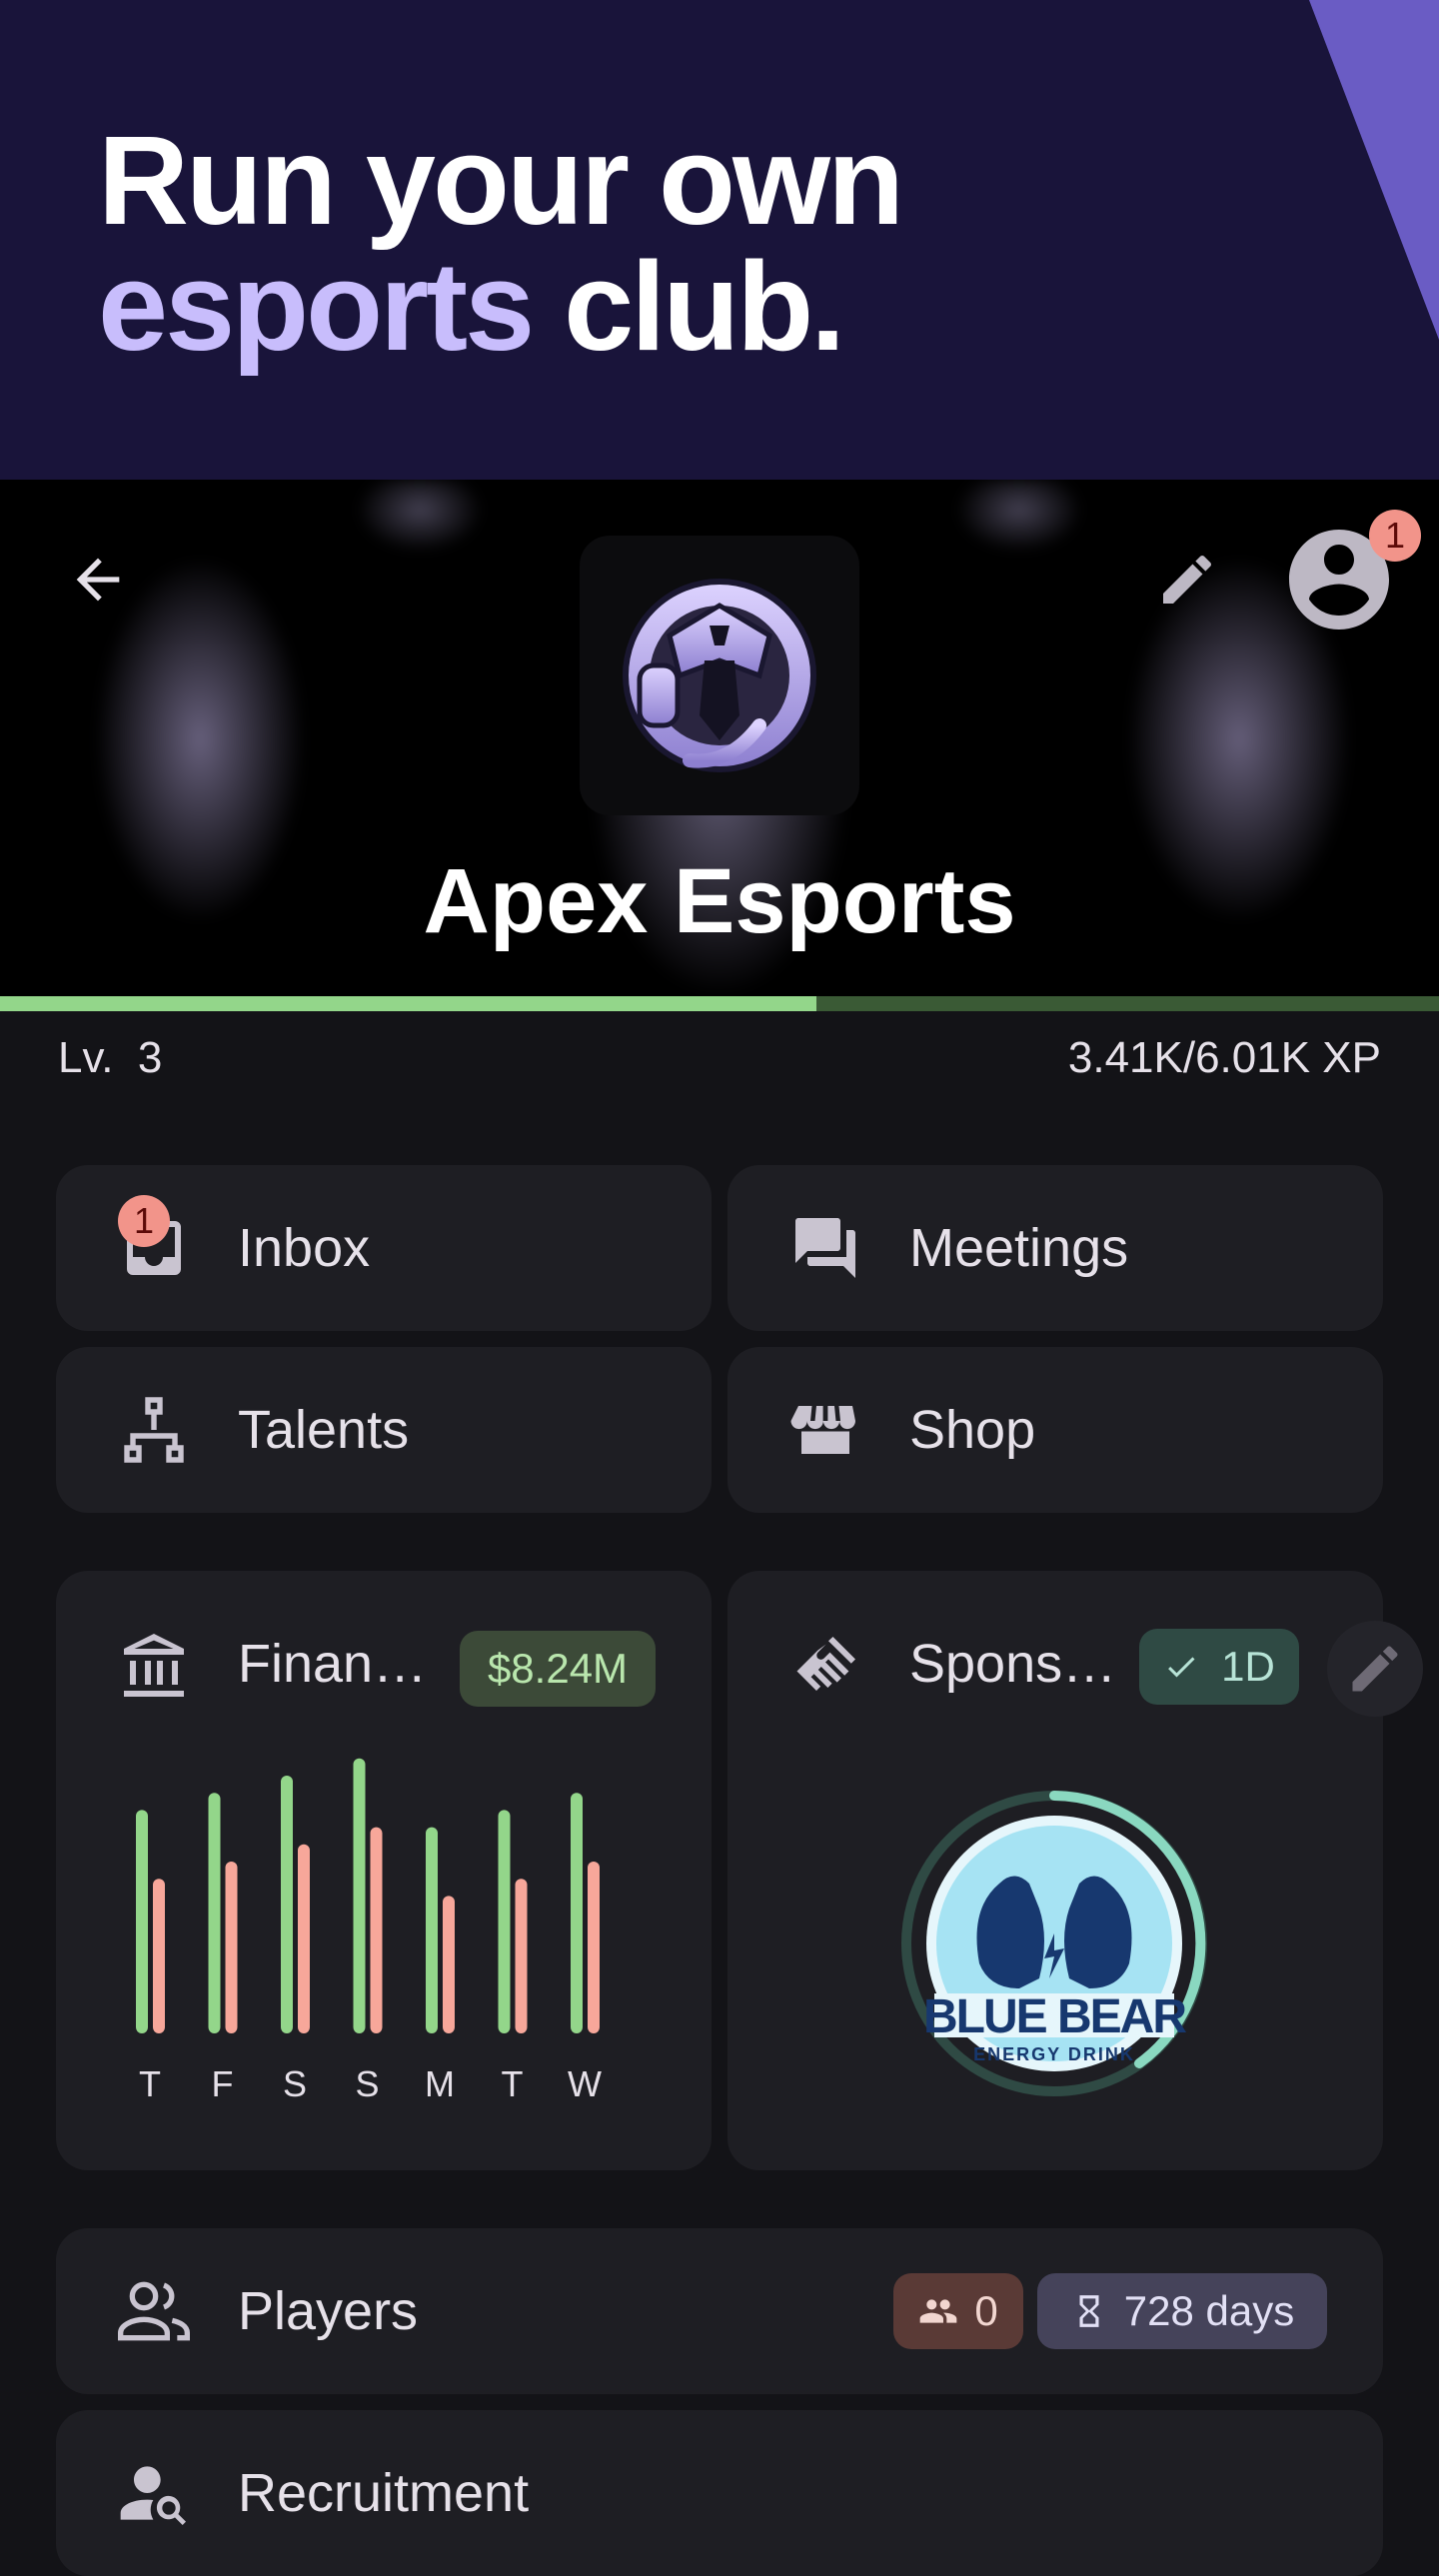  Describe the element at coordinates (719, 2493) in the screenshot. I see `recruitment-tile: Recruitment` at that location.